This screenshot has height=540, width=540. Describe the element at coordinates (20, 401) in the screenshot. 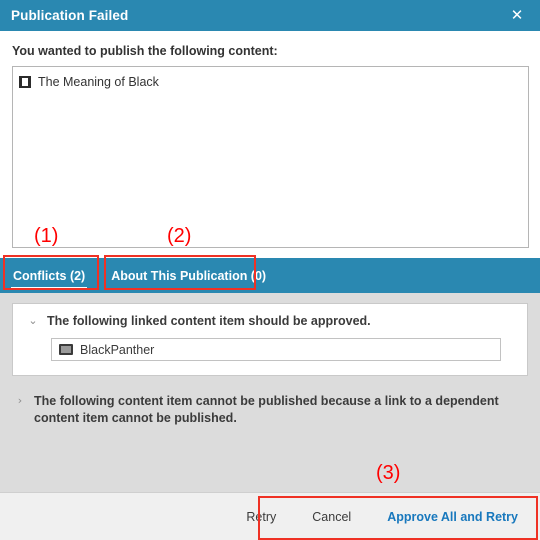

I see `chevron-right-icon: ›` at that location.